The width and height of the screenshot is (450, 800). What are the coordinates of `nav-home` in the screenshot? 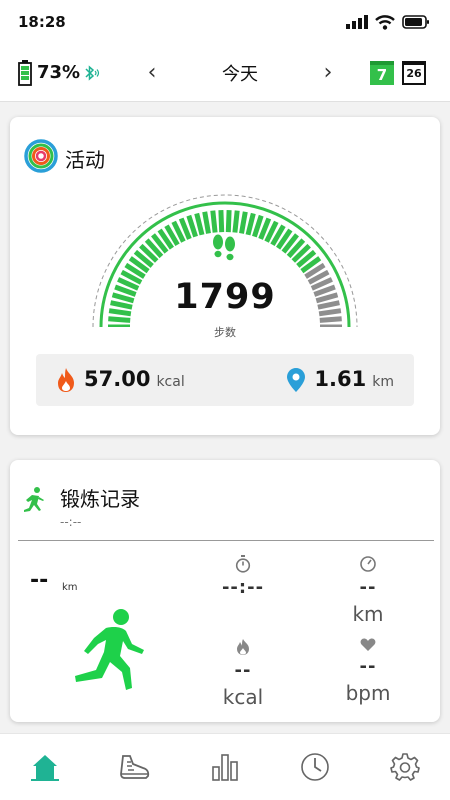 It's located at (45, 767).